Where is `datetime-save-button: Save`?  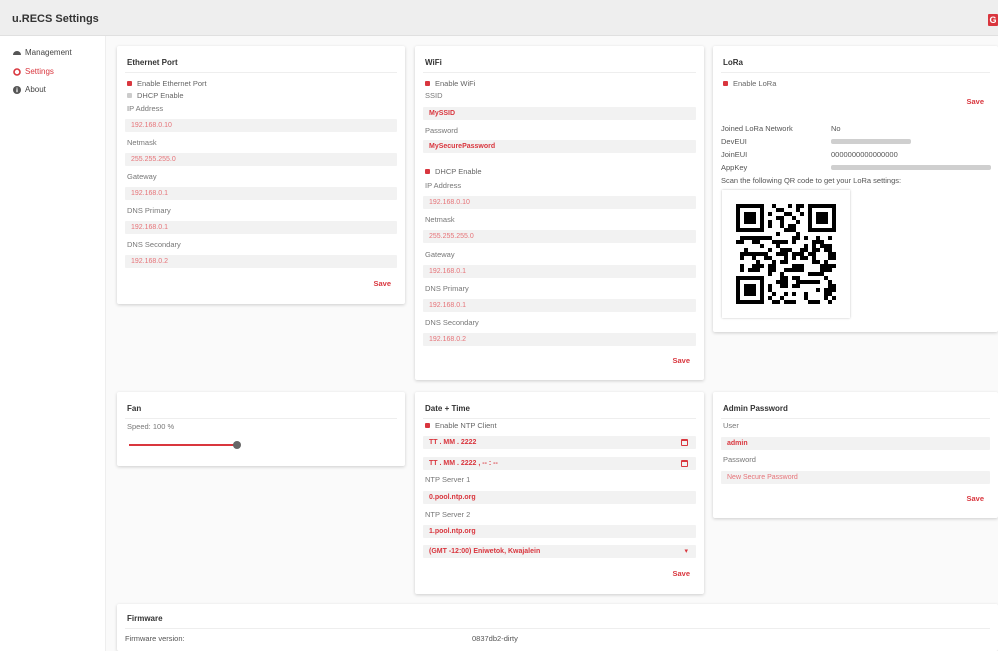
datetime-save-button: Save is located at coordinates (681, 573).